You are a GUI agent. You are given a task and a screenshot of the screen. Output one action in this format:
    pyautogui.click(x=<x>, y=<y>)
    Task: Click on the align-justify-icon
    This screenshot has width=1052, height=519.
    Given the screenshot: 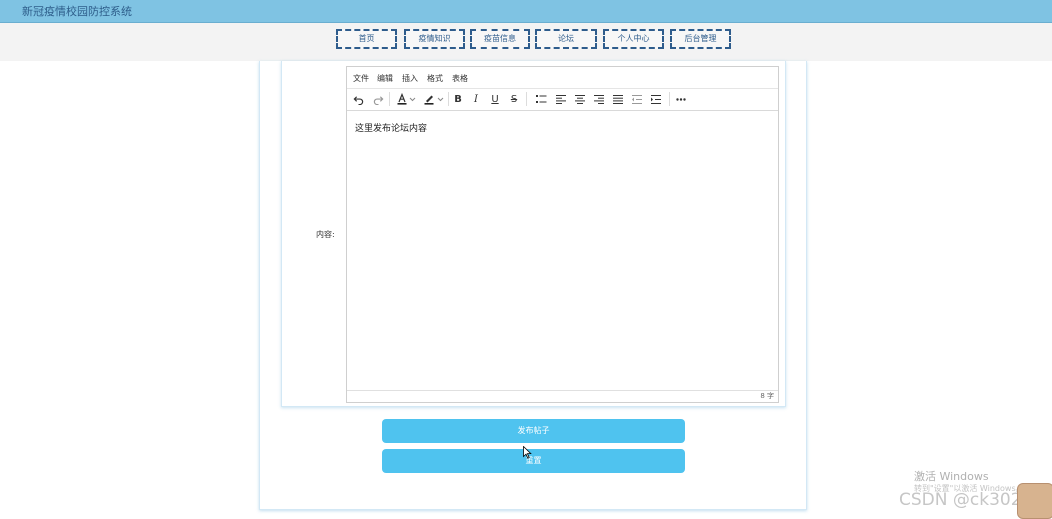 What is the action you would take?
    pyautogui.click(x=618, y=99)
    